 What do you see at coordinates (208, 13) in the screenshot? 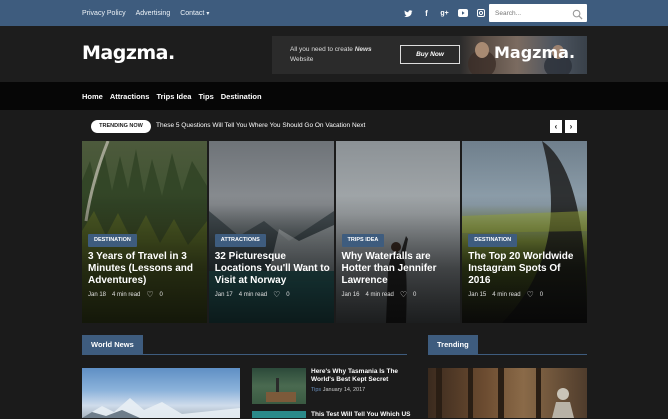
I see `chevron-down-icon: ▾` at bounding box center [208, 13].